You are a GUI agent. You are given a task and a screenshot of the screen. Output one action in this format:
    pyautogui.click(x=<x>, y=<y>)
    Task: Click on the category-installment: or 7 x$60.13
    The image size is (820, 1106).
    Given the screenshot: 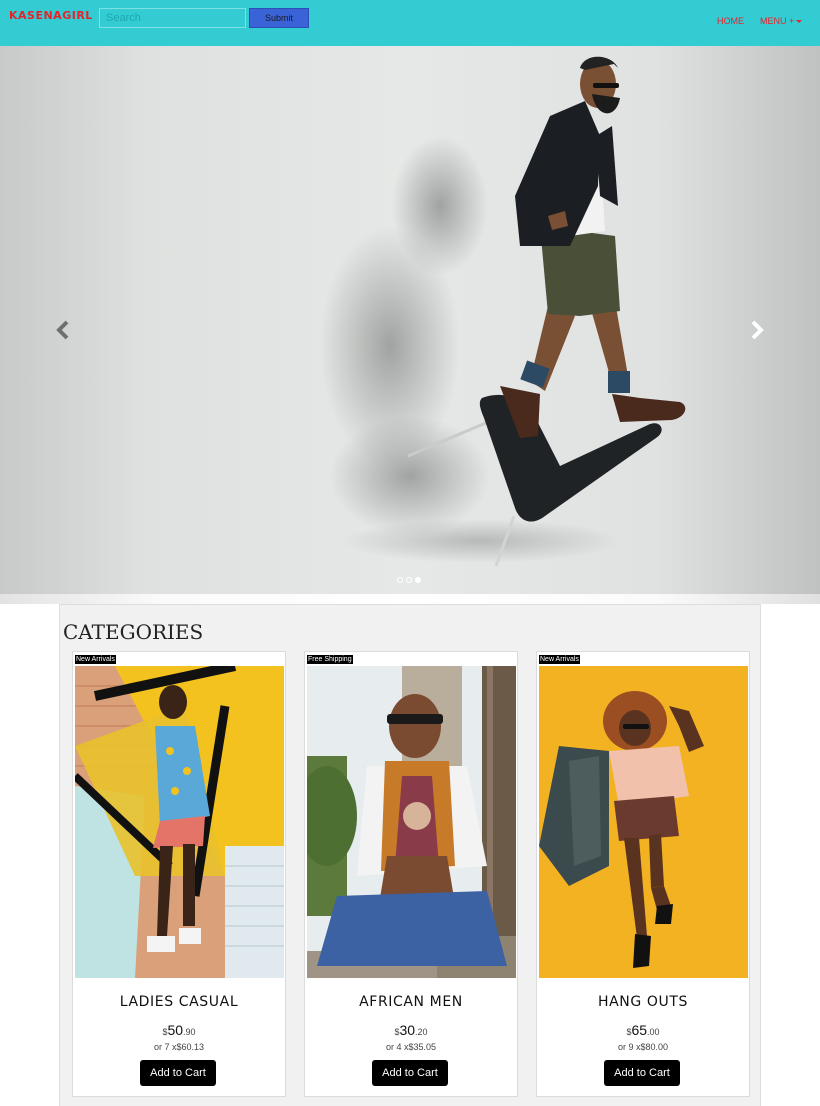 What is the action you would take?
    pyautogui.click(x=179, y=1047)
    